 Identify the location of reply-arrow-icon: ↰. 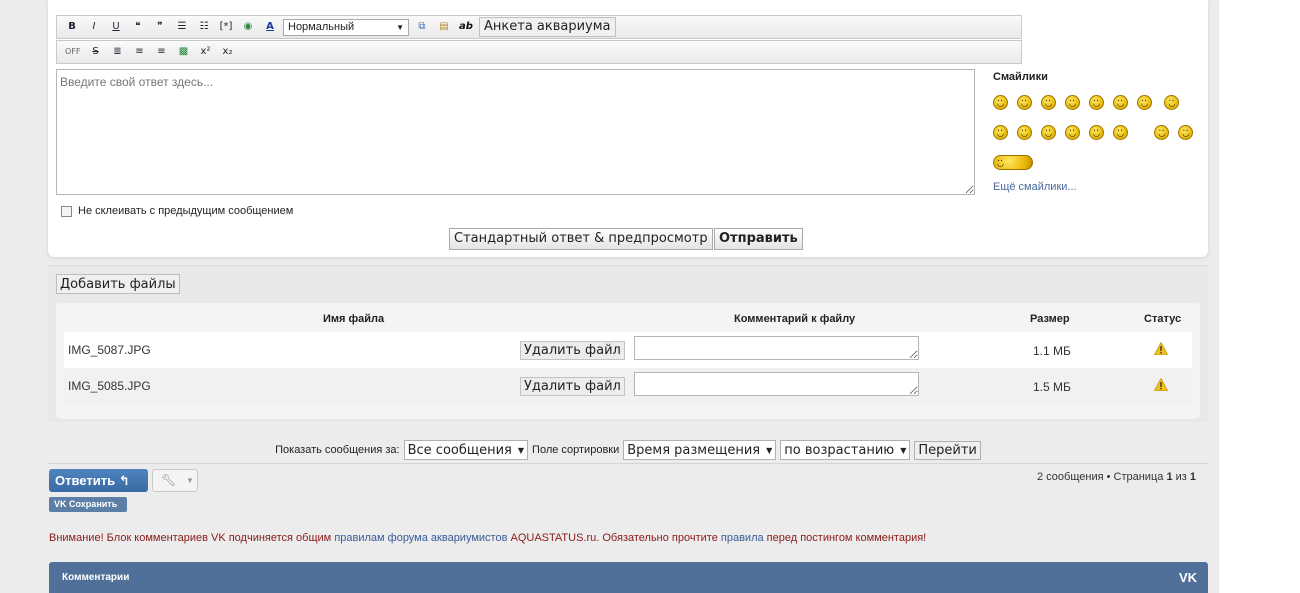
(124, 480).